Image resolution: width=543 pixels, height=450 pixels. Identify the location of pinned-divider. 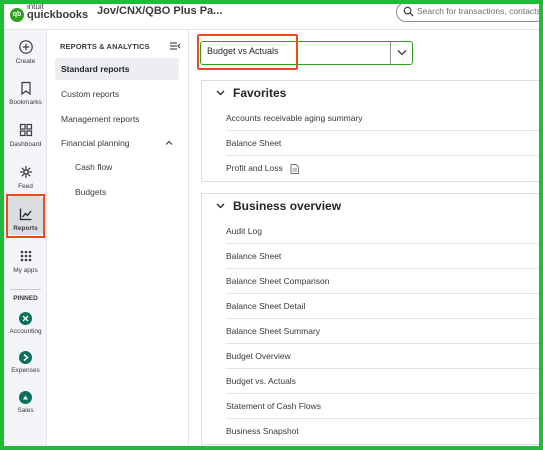
(25, 289).